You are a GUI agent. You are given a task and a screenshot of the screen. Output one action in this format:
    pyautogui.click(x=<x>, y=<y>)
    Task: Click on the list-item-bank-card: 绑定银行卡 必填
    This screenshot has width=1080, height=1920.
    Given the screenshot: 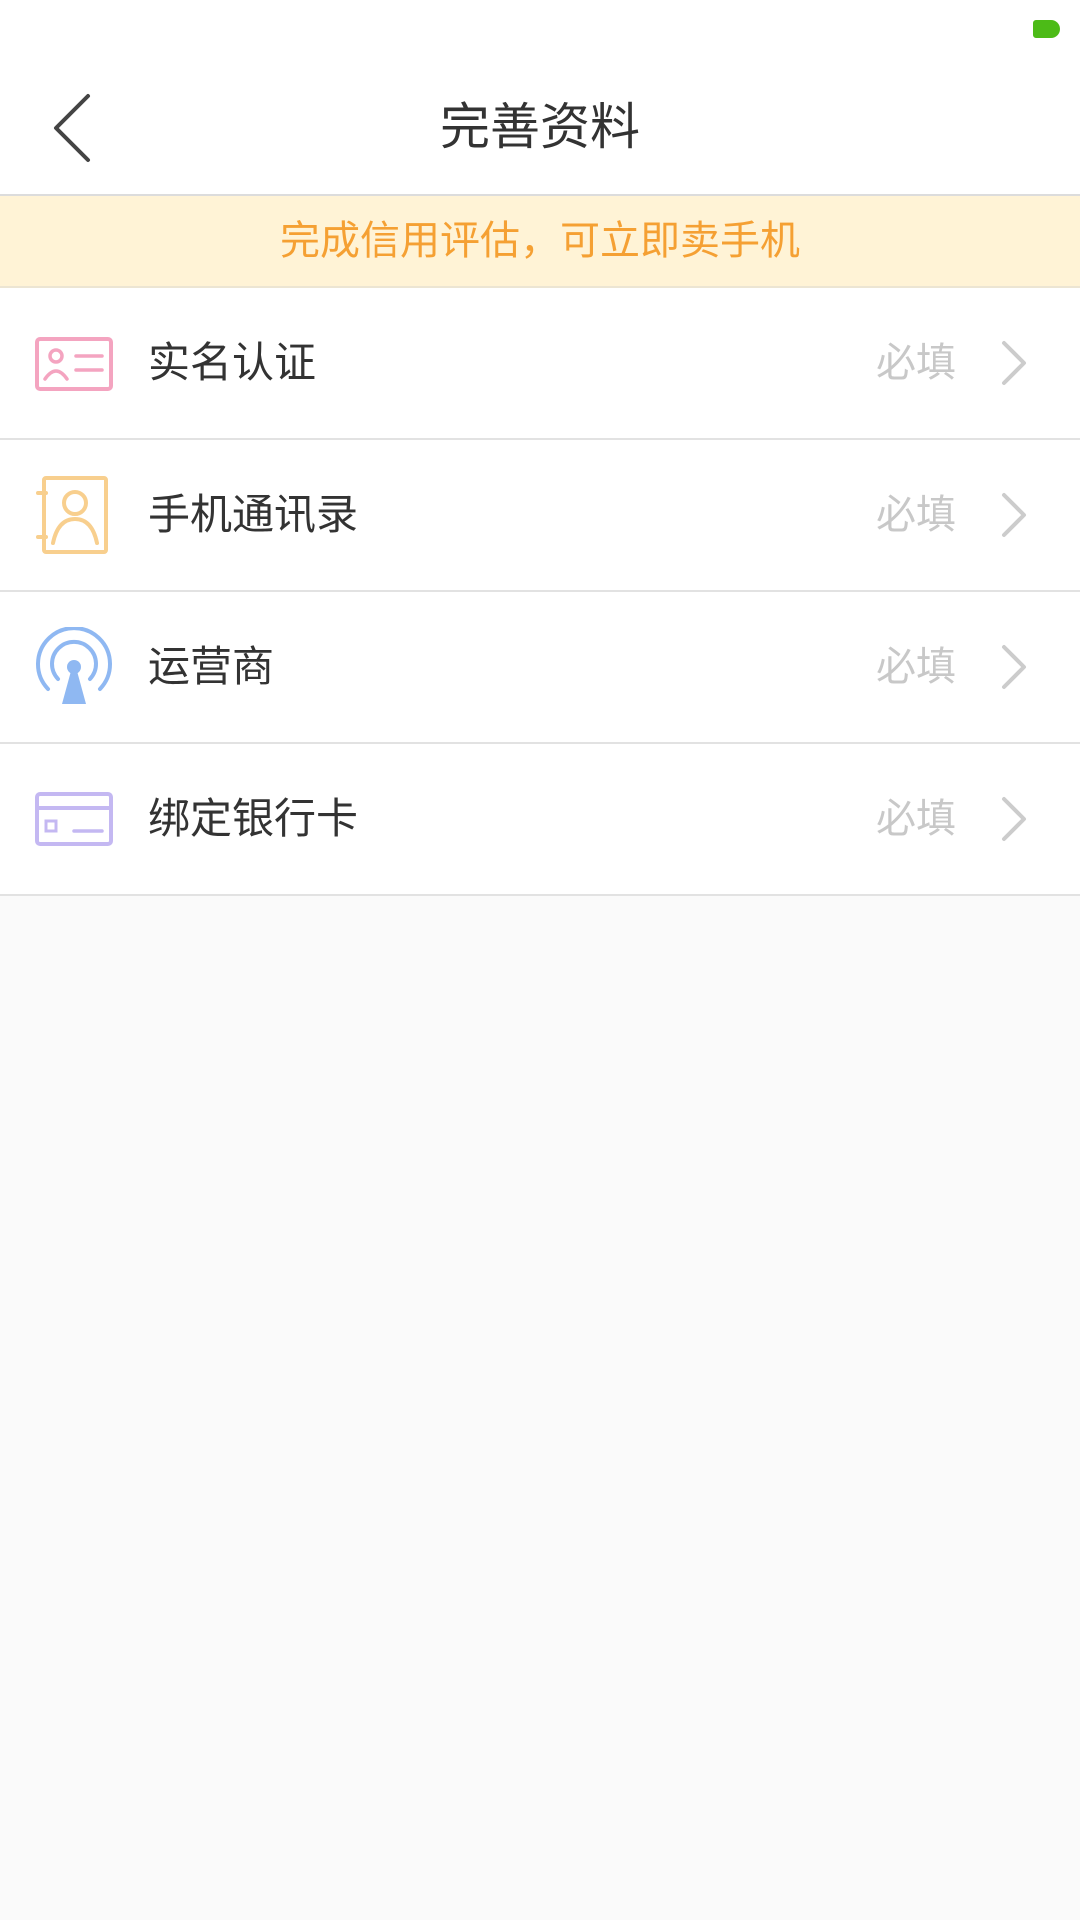 What is the action you would take?
    pyautogui.click(x=540, y=820)
    